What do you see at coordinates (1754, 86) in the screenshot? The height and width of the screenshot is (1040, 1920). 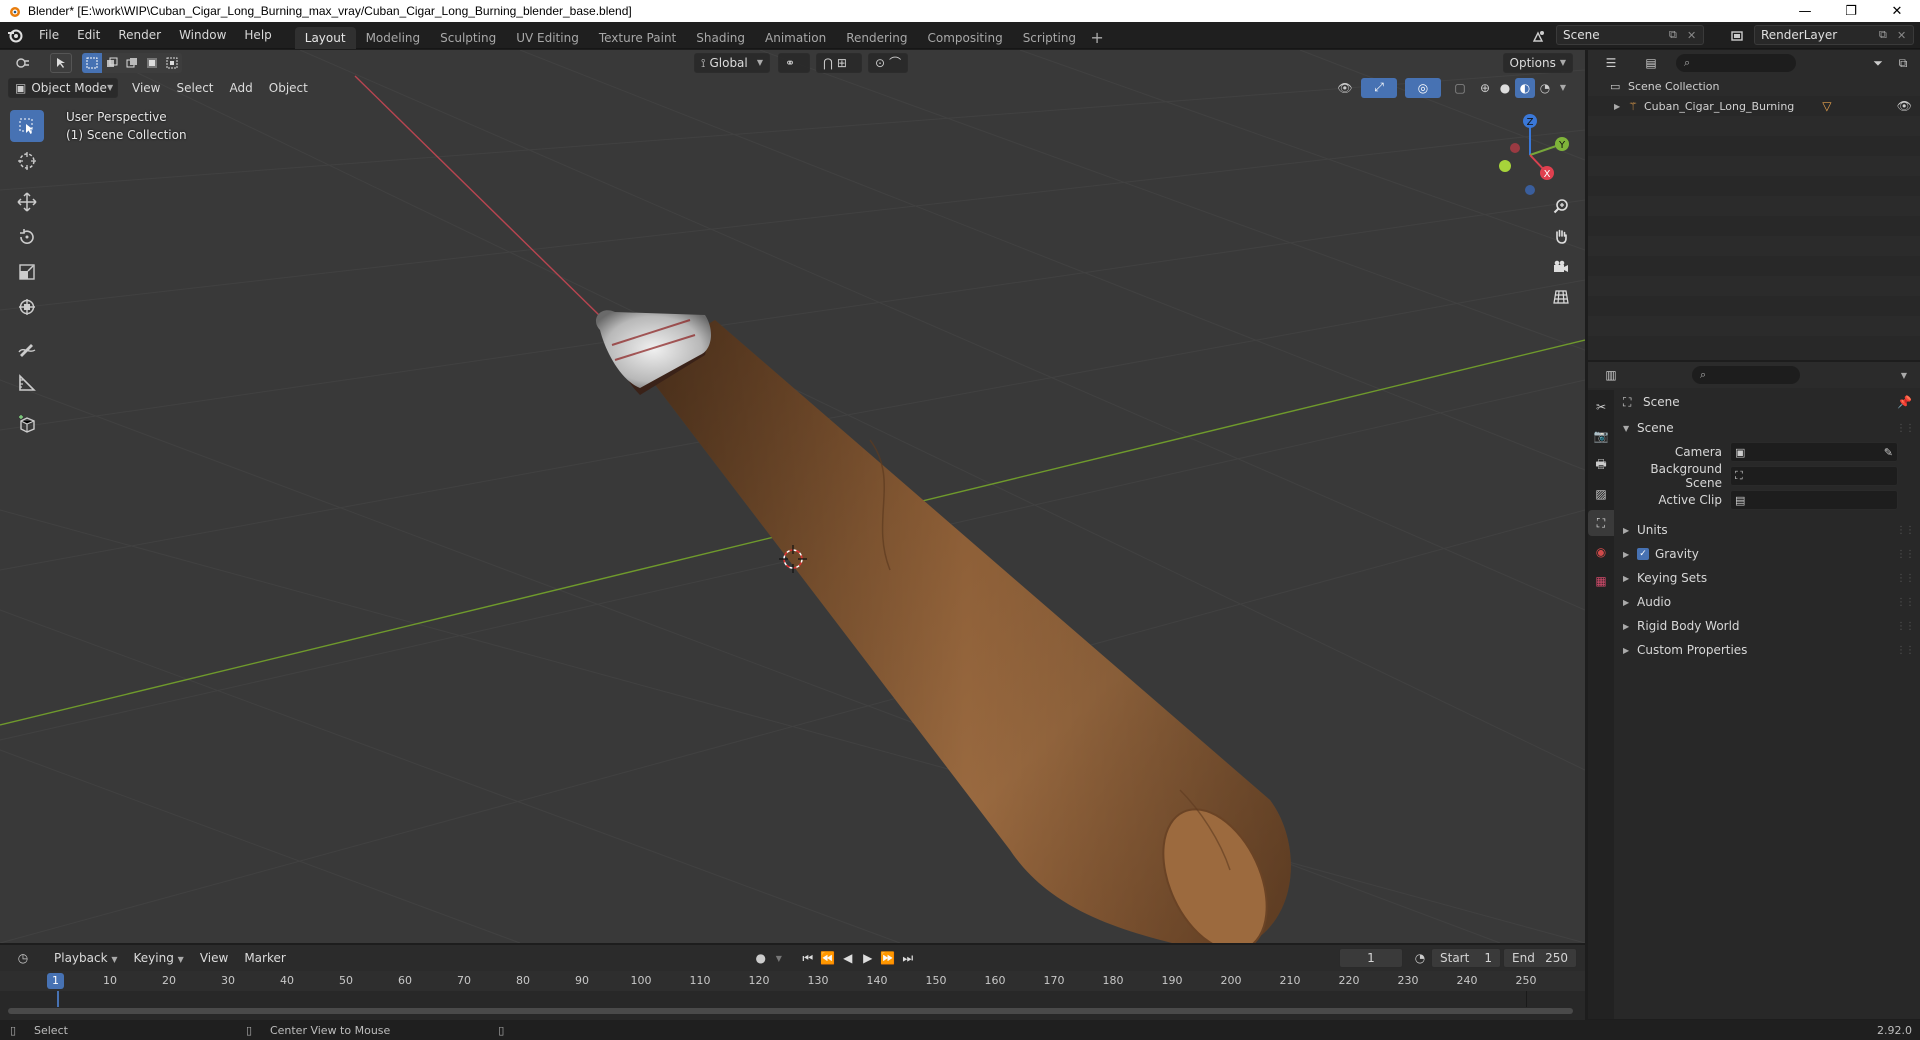 I see `outliner-scene-collection: ▭ Scene Collection` at bounding box center [1754, 86].